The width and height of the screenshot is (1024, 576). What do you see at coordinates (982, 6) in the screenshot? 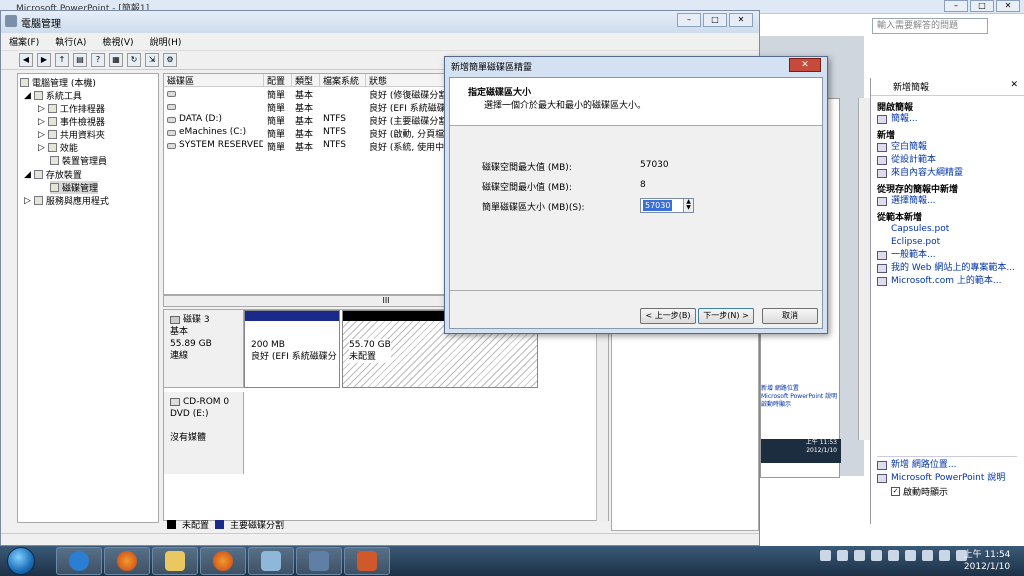
I see `restore-button: □` at bounding box center [982, 6].